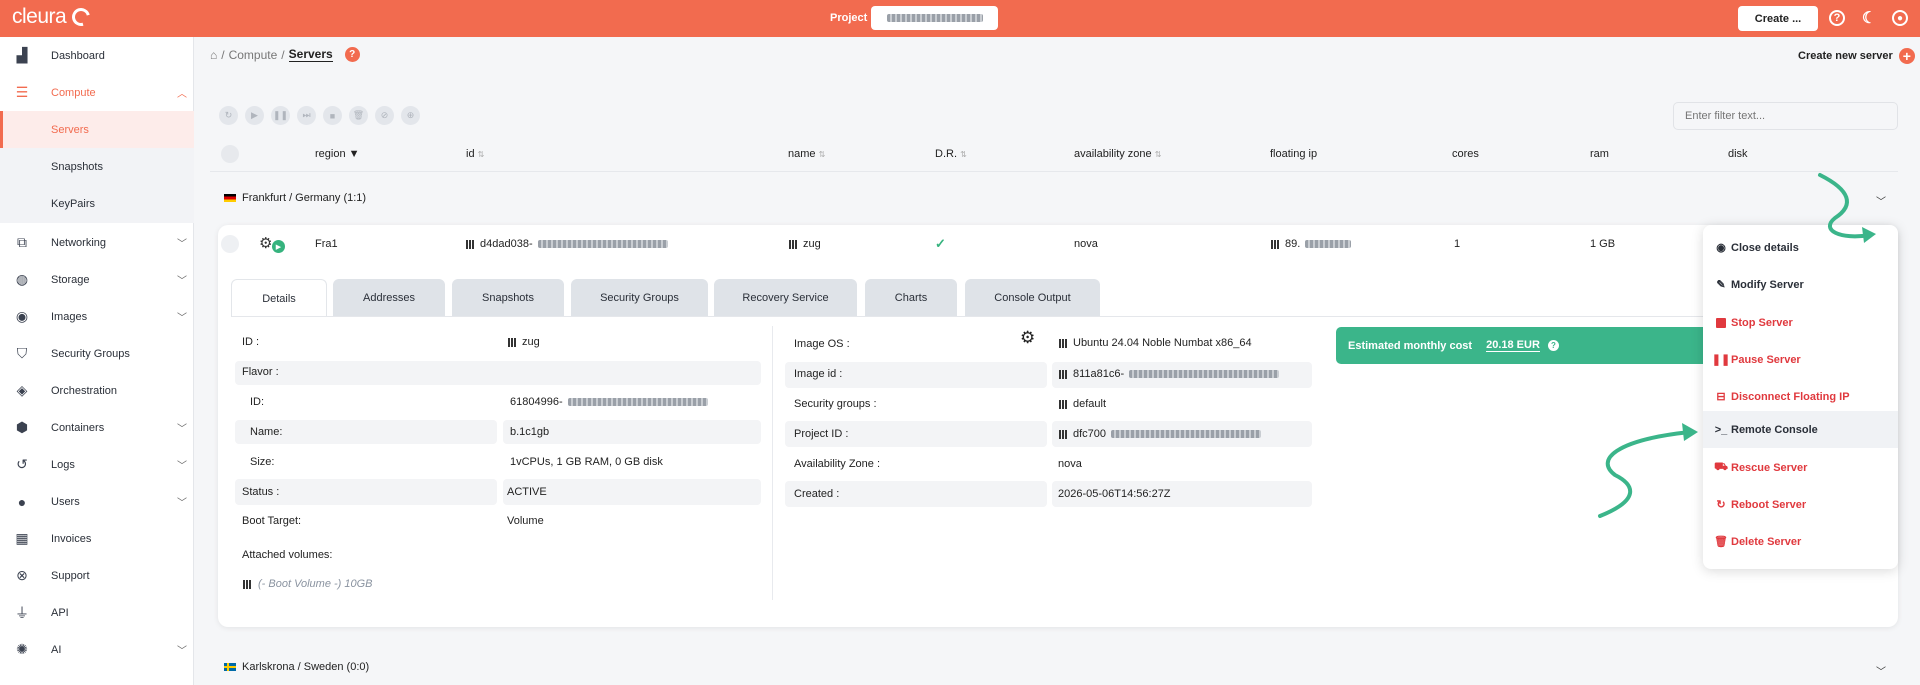  What do you see at coordinates (97, 279) in the screenshot?
I see `sidebar-item-storage: ◍ Storage ﹀` at bounding box center [97, 279].